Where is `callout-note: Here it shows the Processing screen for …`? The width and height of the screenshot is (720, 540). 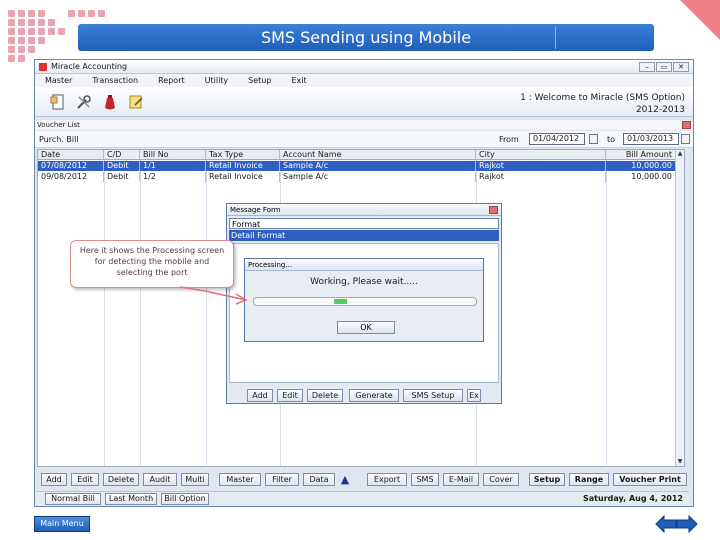
callout-note: Here it shows the Processing screen for … is located at coordinates (152, 264).